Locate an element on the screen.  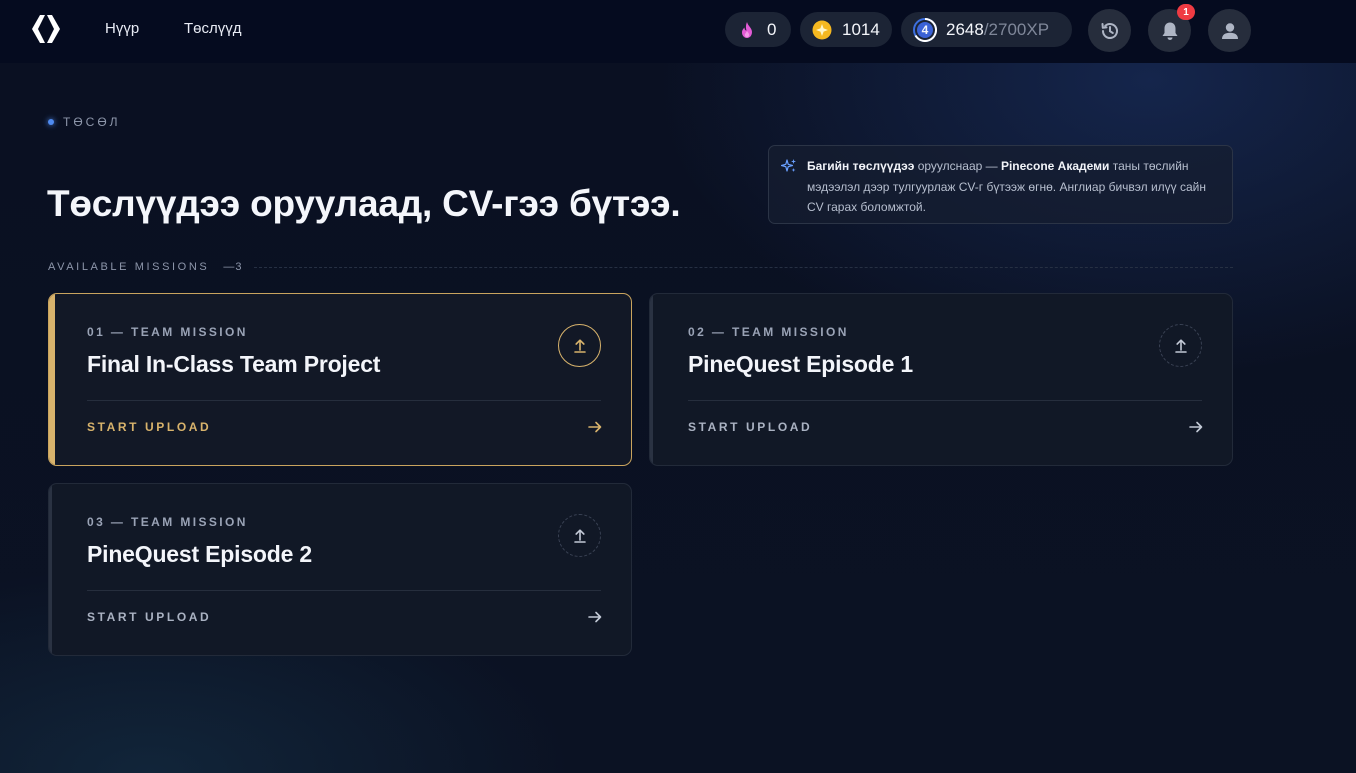
info-bold-academy: Pinecone Академи is located at coordinates (1055, 166).